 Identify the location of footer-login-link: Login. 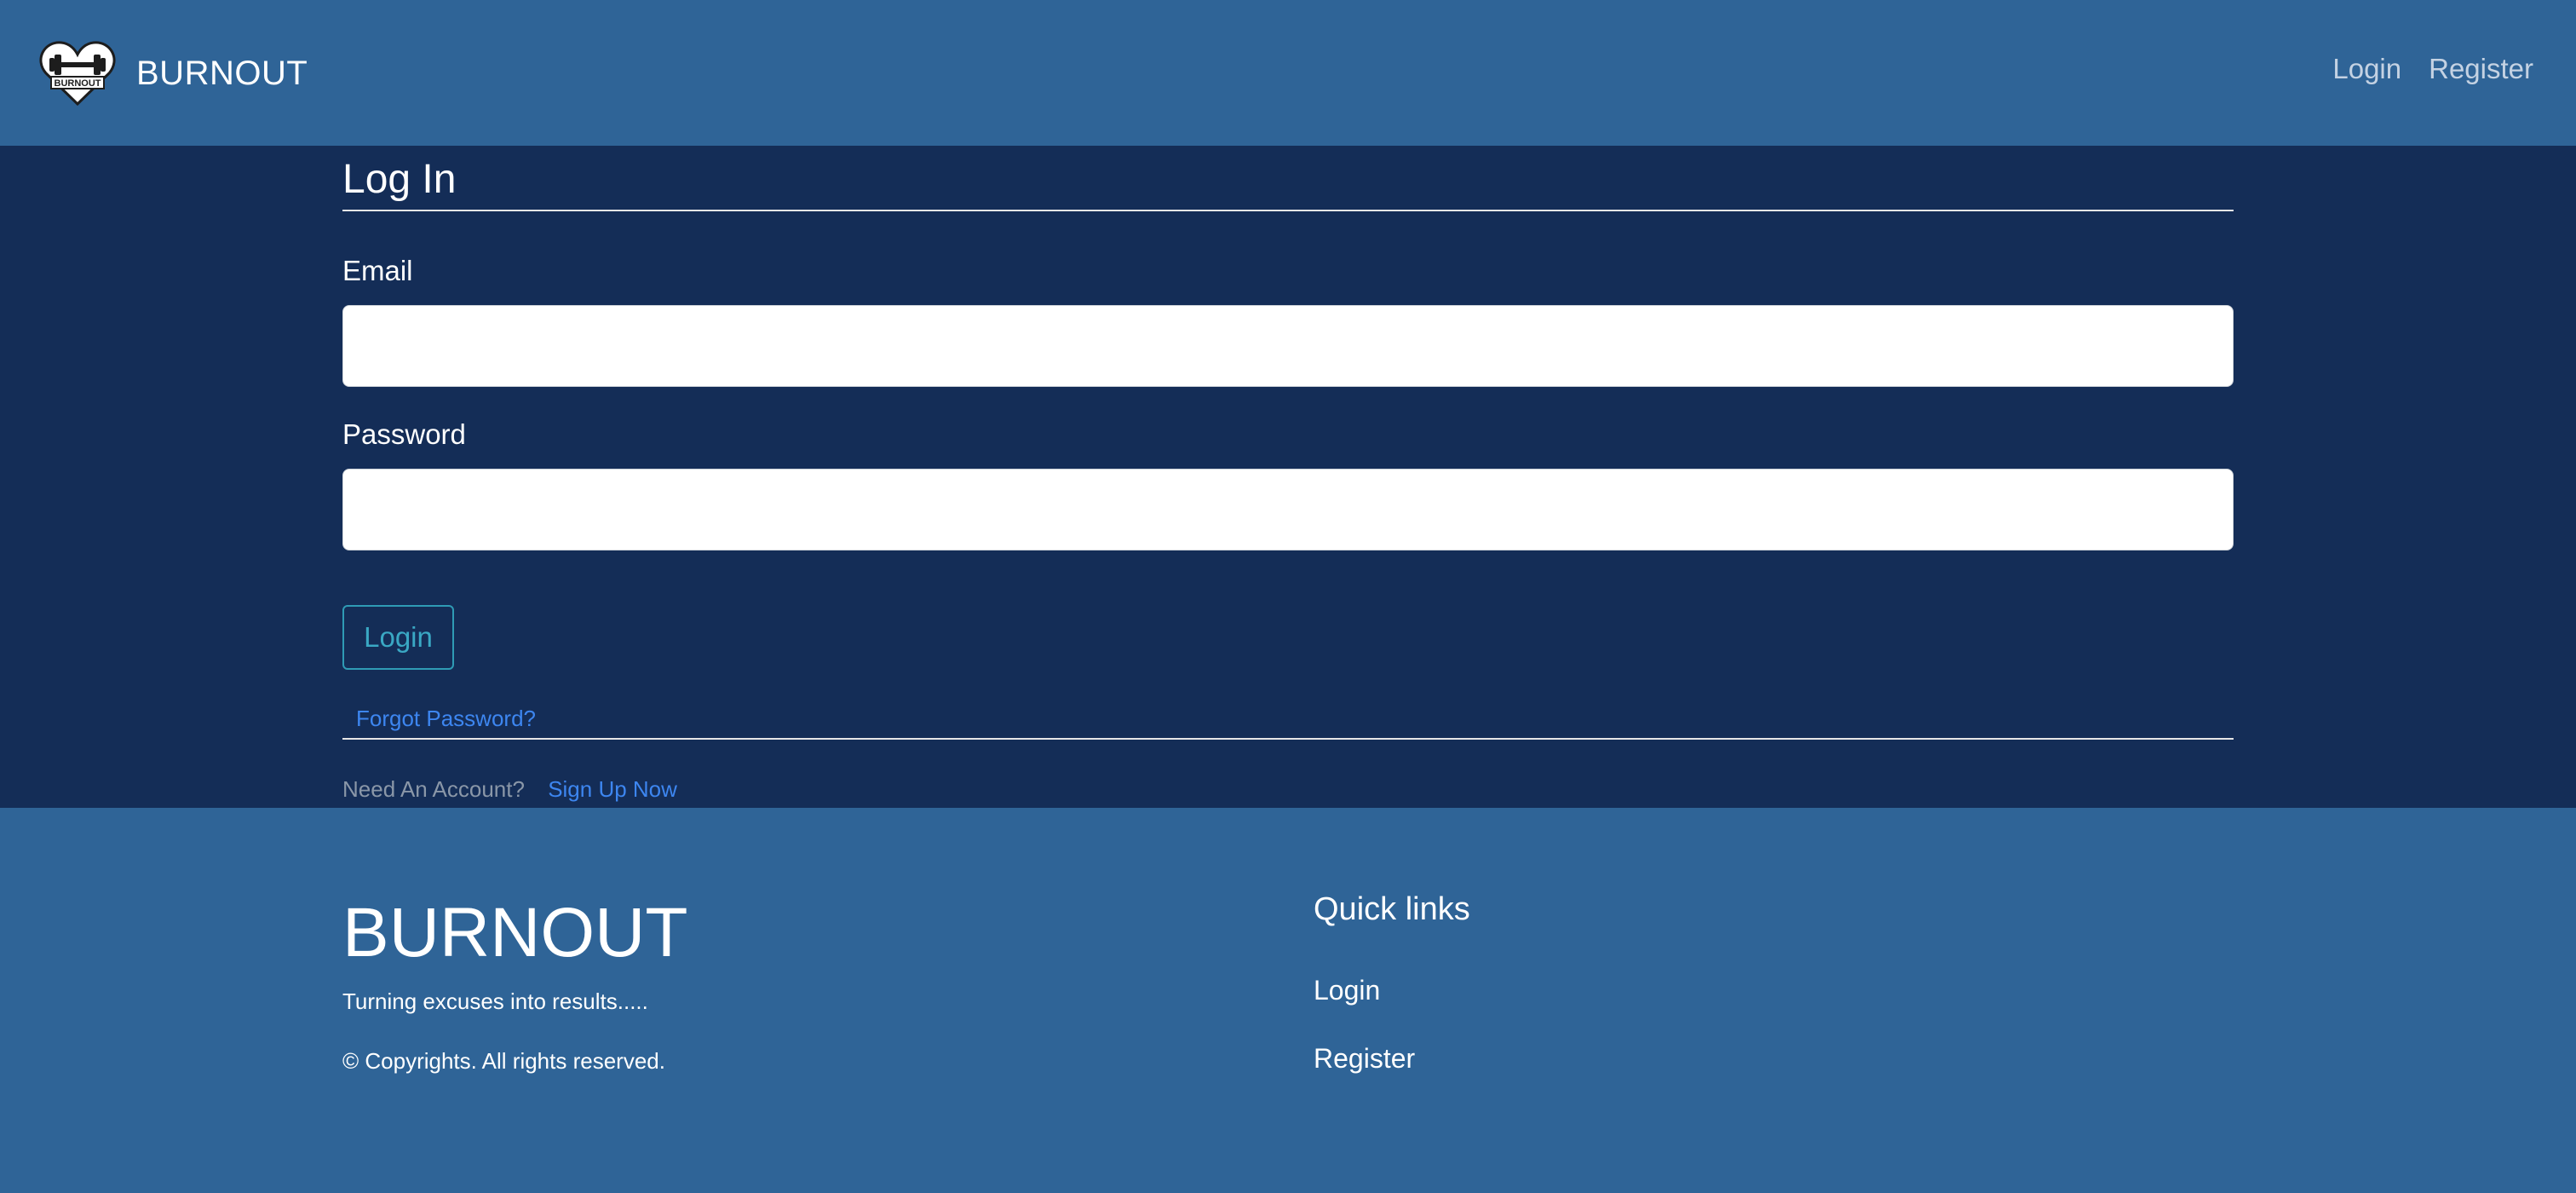
(1347, 990).